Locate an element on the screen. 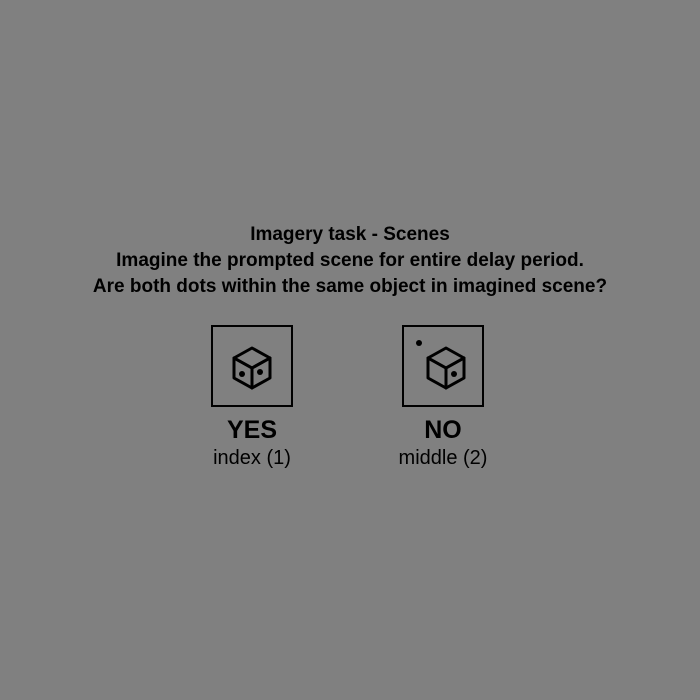 This screenshot has height=700, width=700. cube-two-dots-same-object-icon is located at coordinates (252, 368).